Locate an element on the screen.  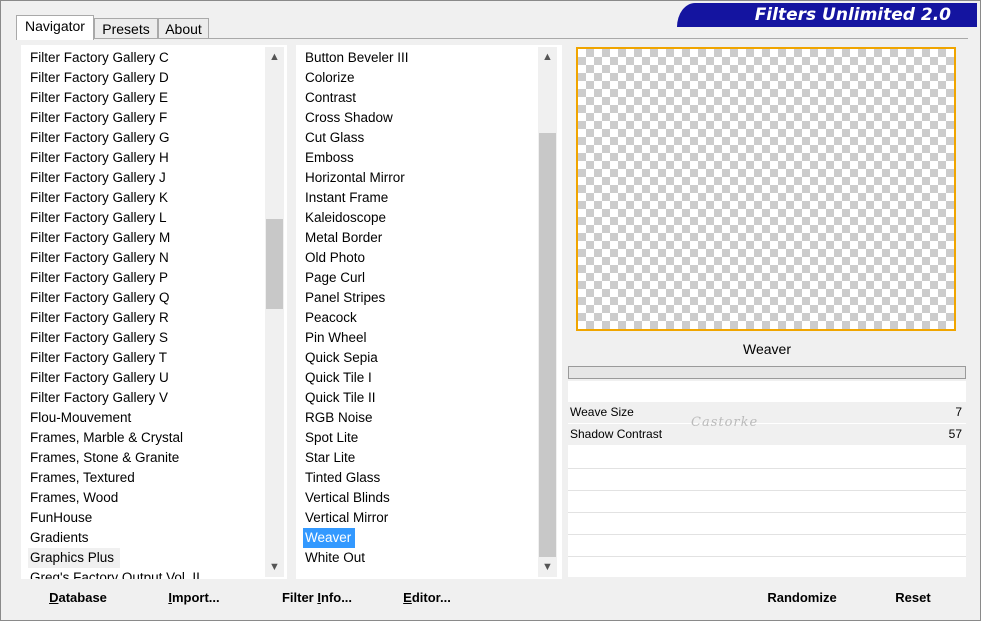
list-item: Filter Factory Gallery F is located at coordinates (146, 118).